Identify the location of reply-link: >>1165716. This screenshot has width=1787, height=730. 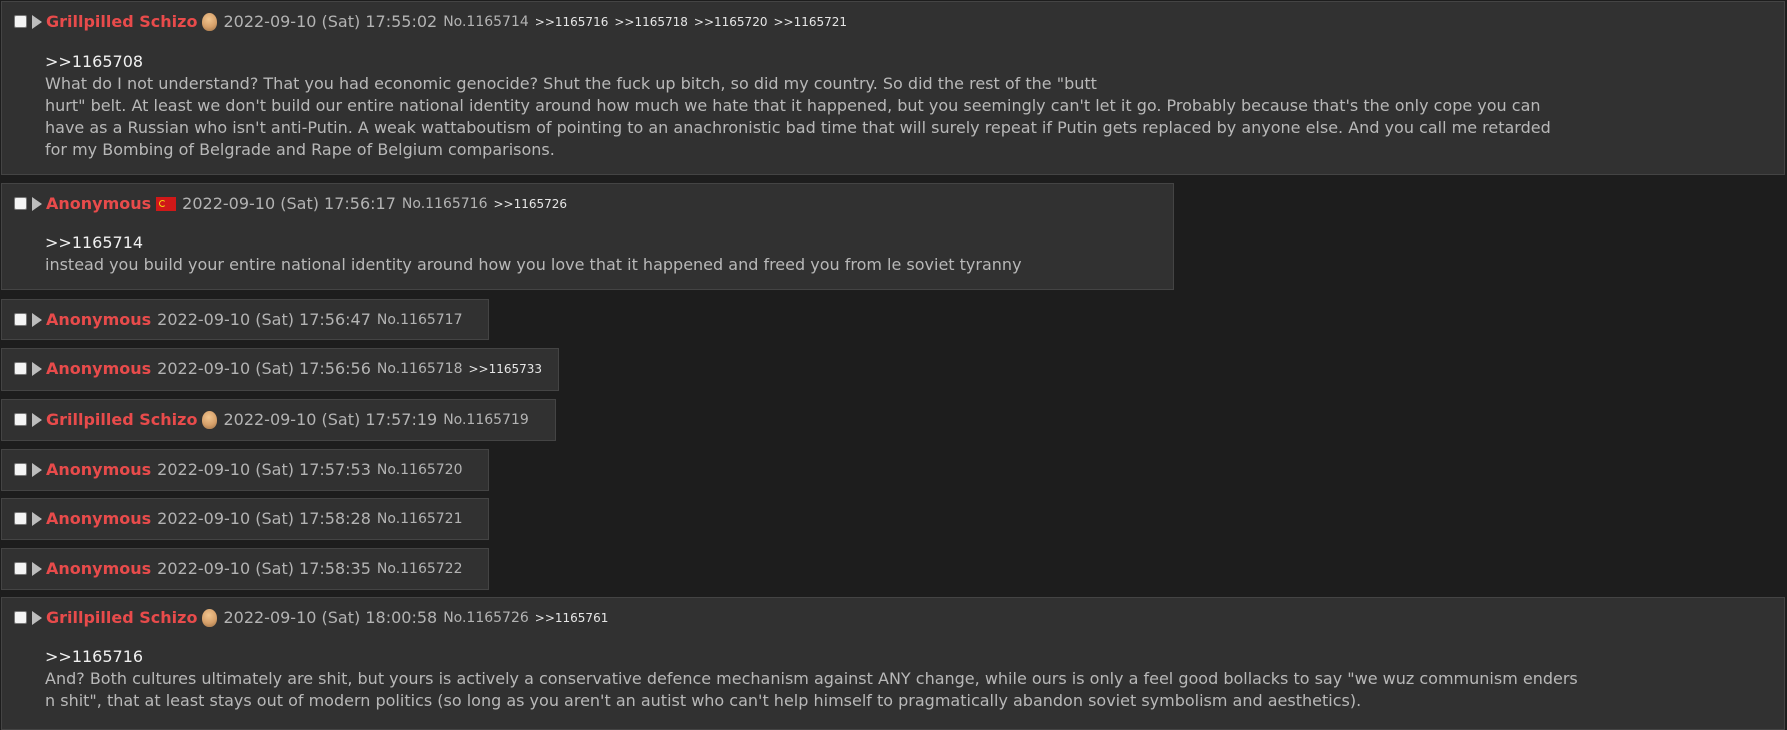
(572, 22).